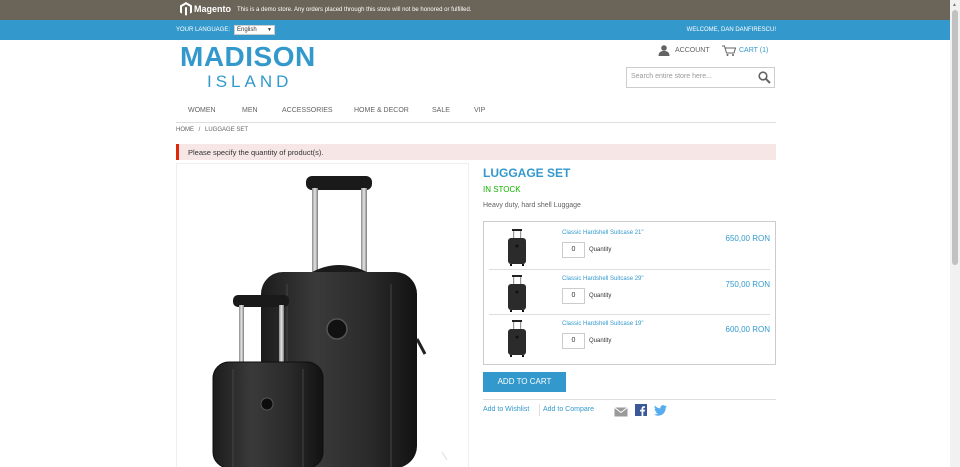  What do you see at coordinates (227, 130) in the screenshot?
I see `breadcrumb-current: LUGGAGE SET` at bounding box center [227, 130].